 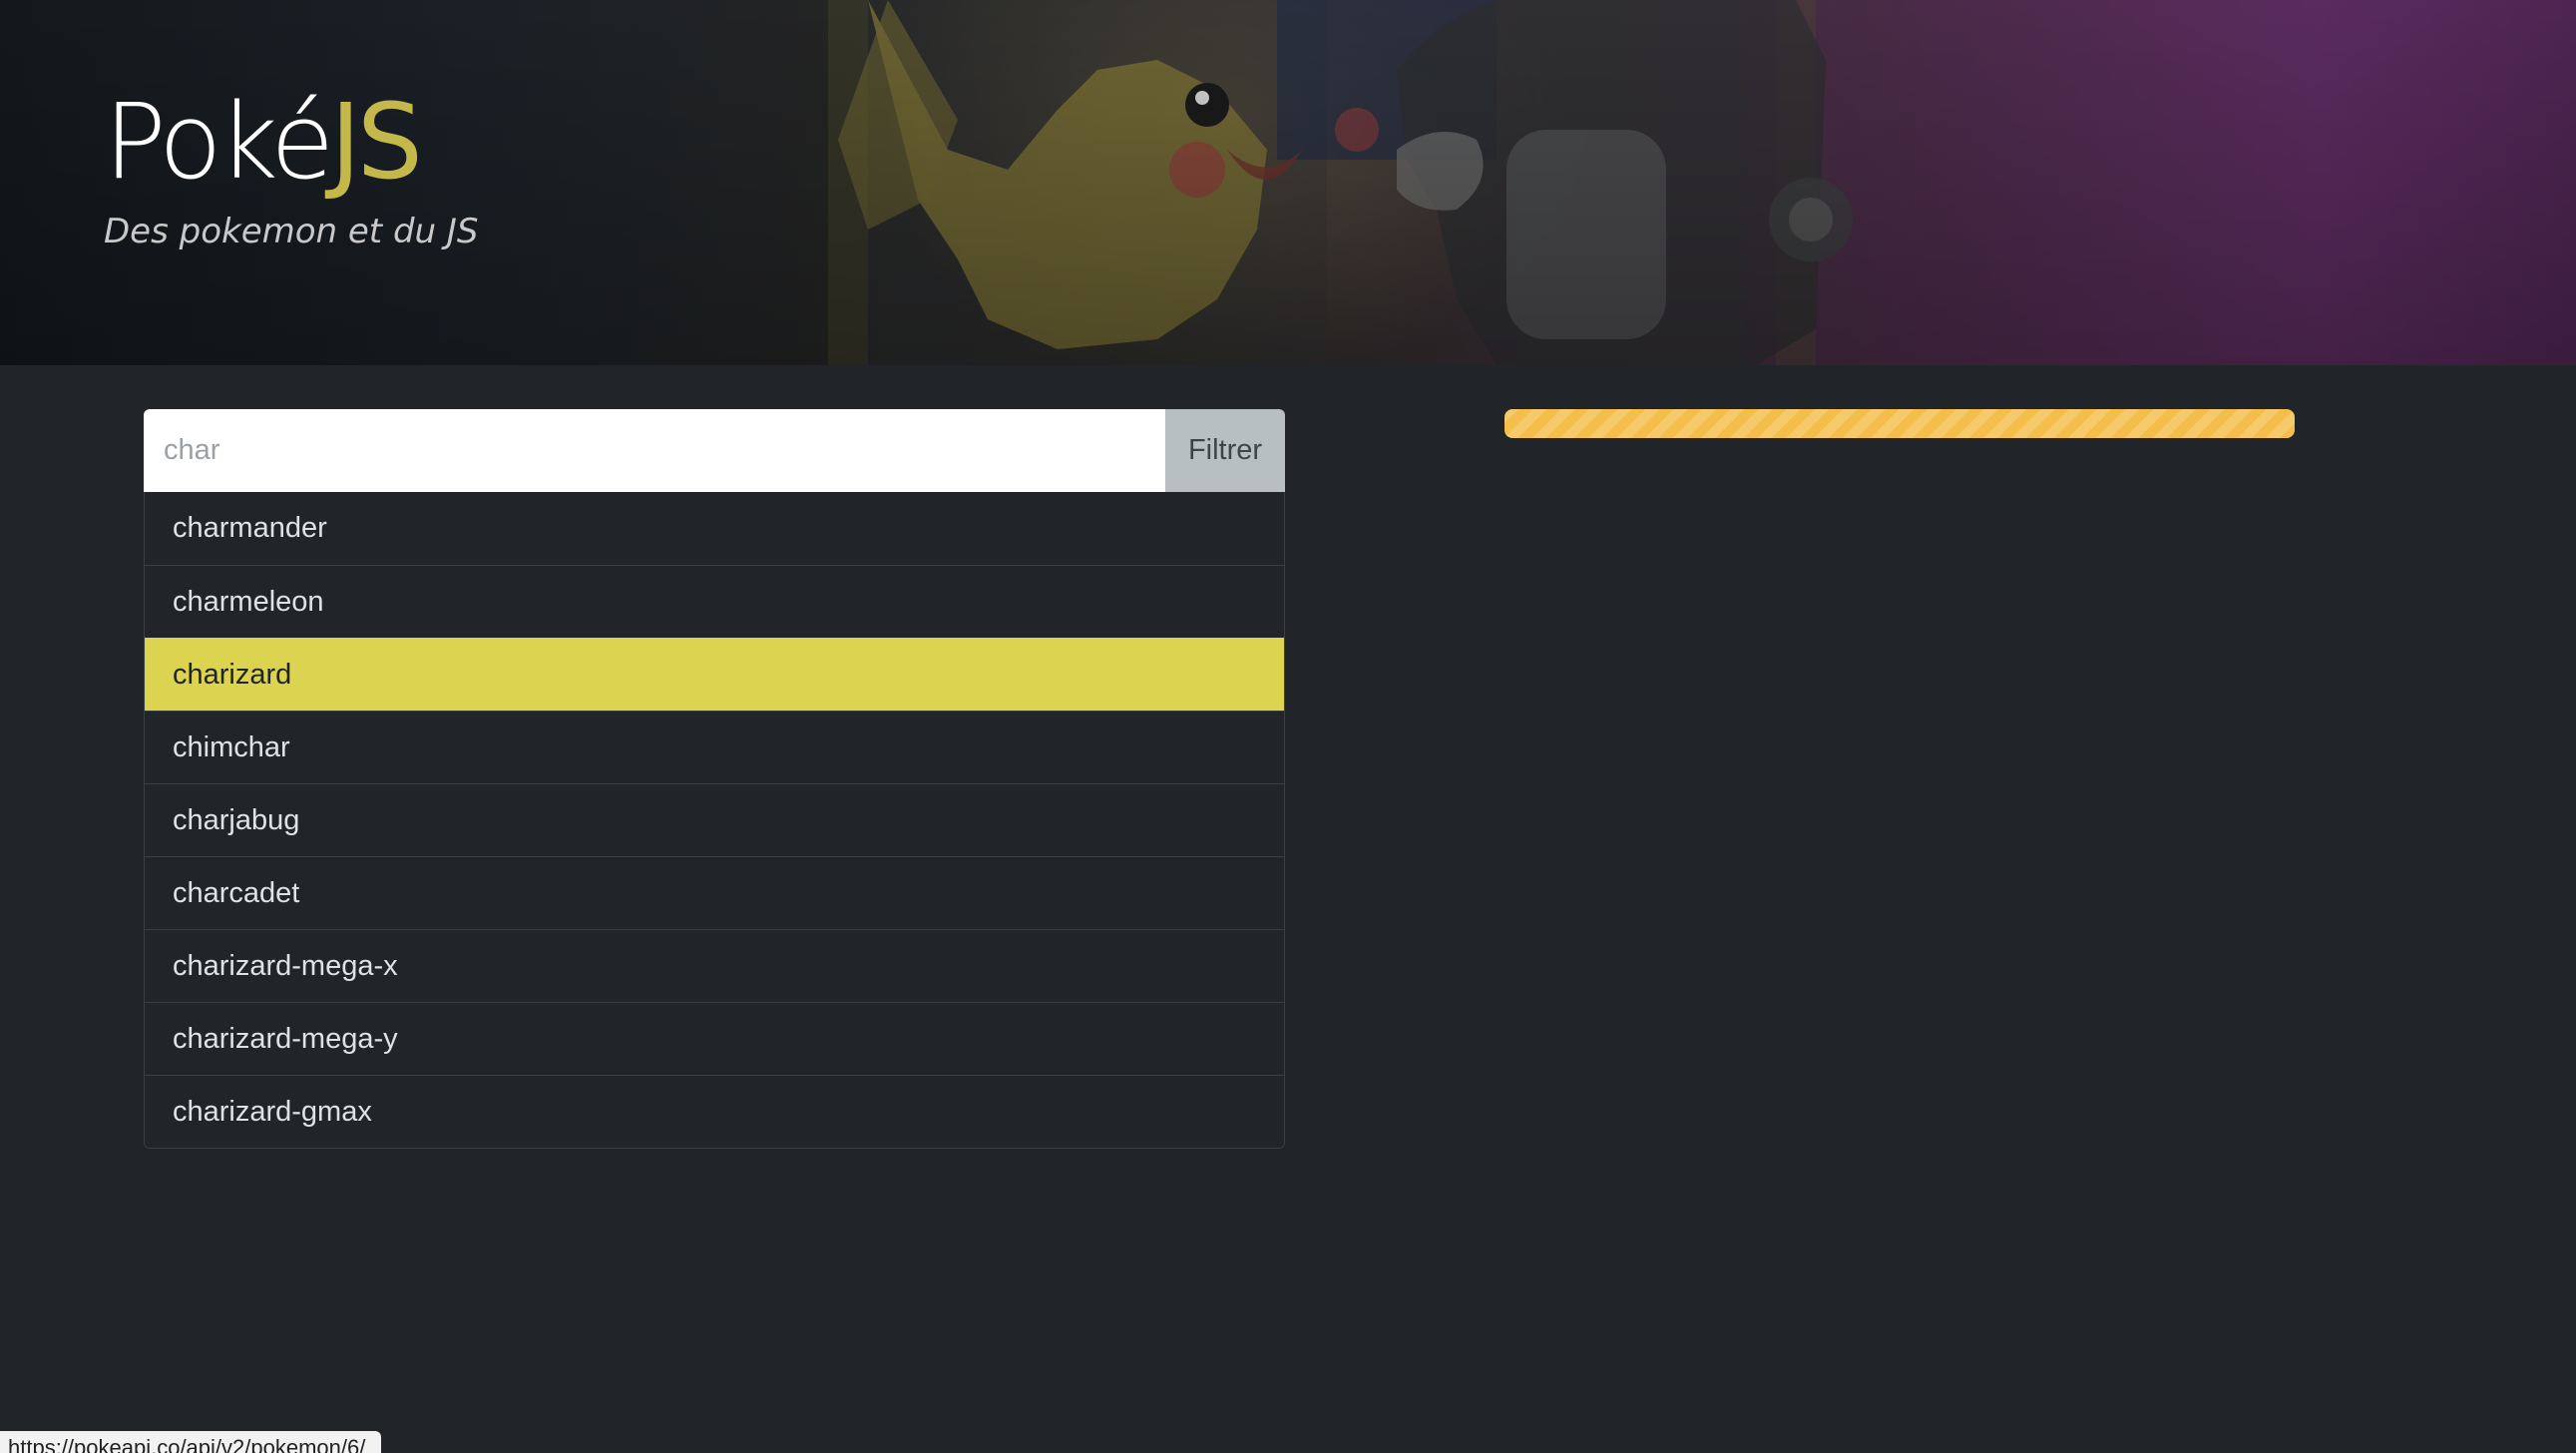 I want to click on app-logo-title: PokéJS, so click(x=291, y=142).